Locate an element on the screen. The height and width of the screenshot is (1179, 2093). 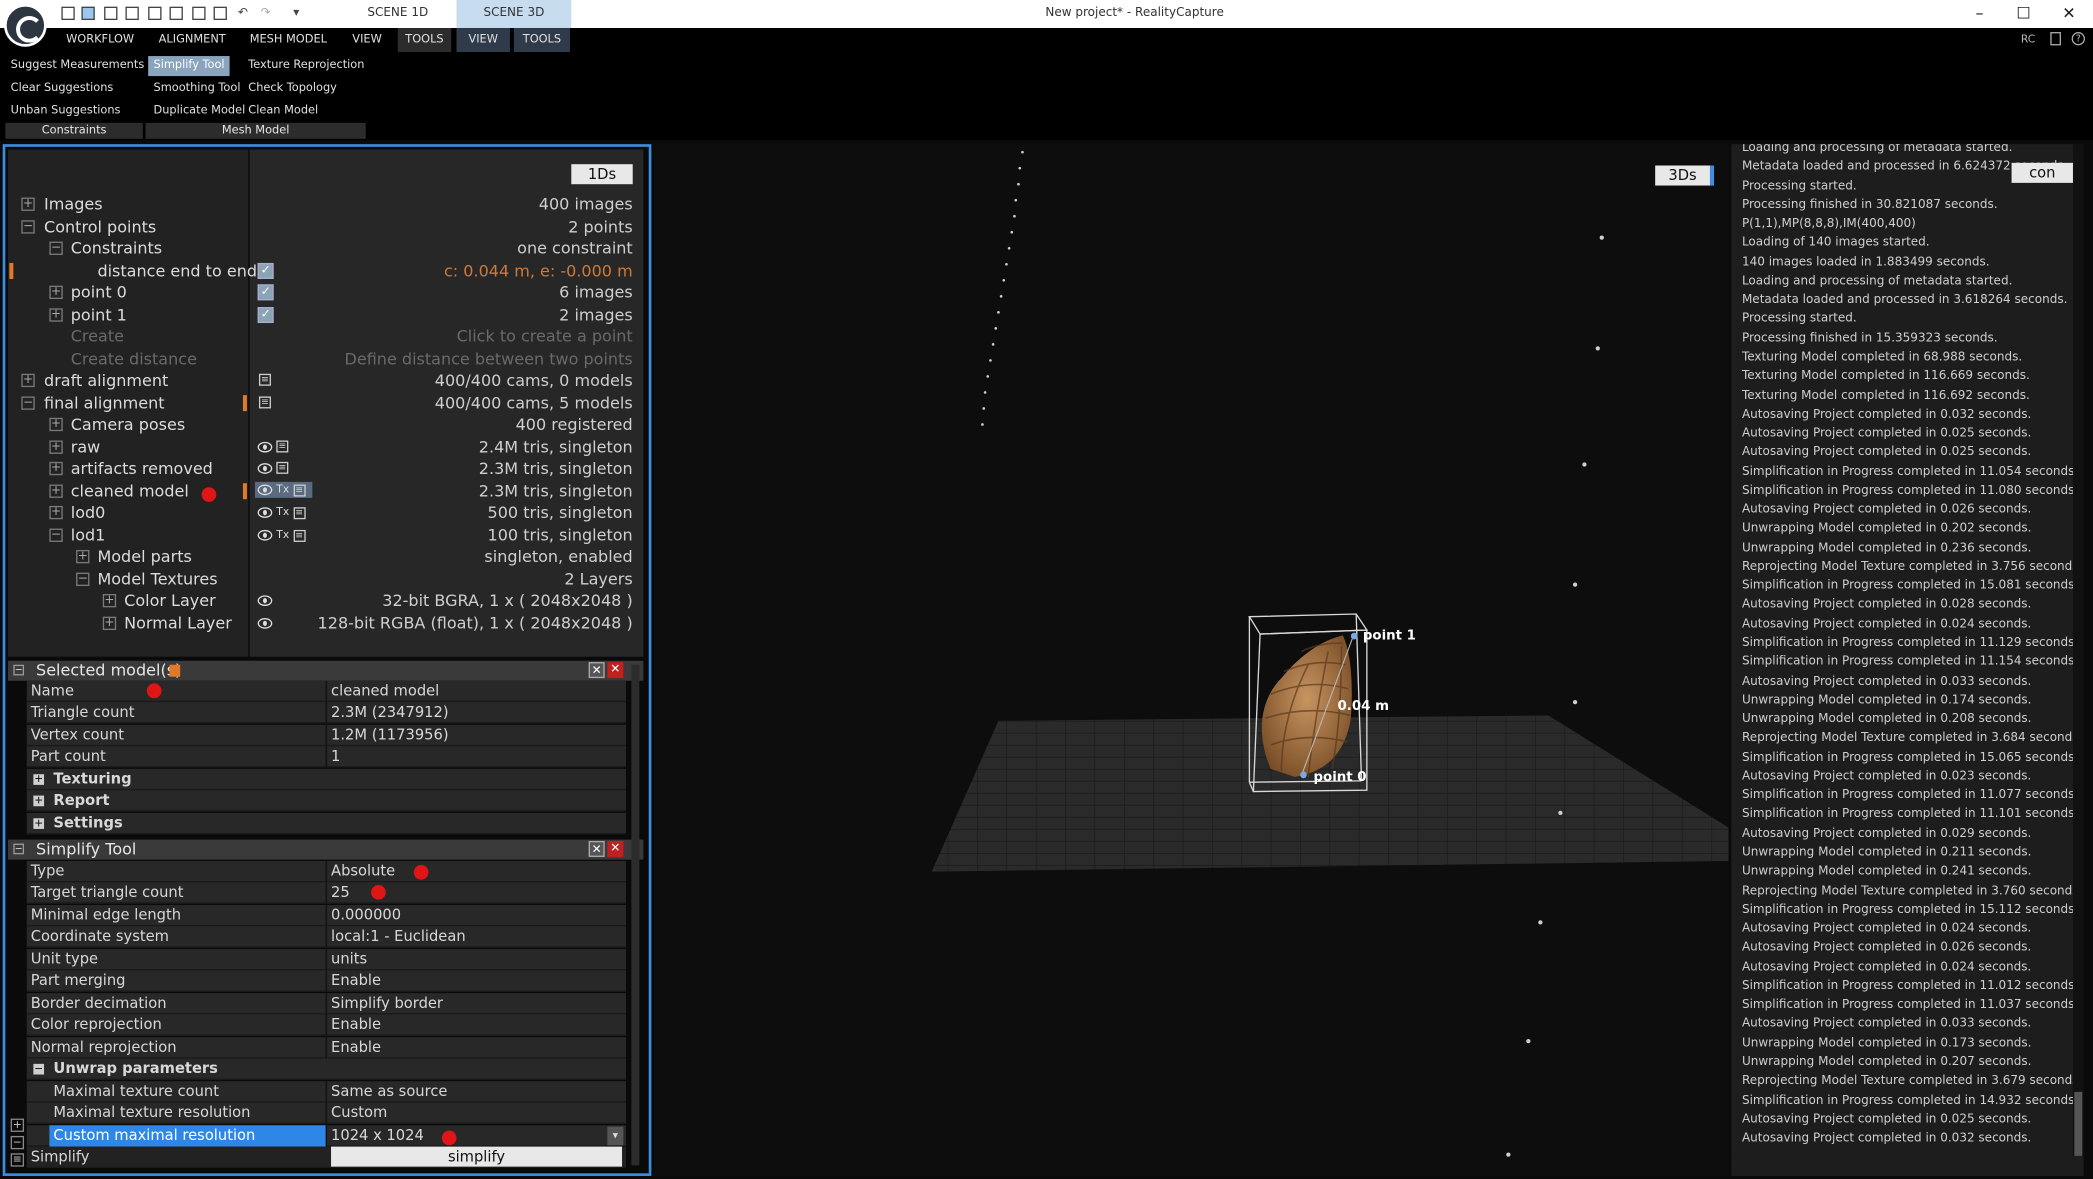
subsection-settings: + Settings is located at coordinates (326, 823).